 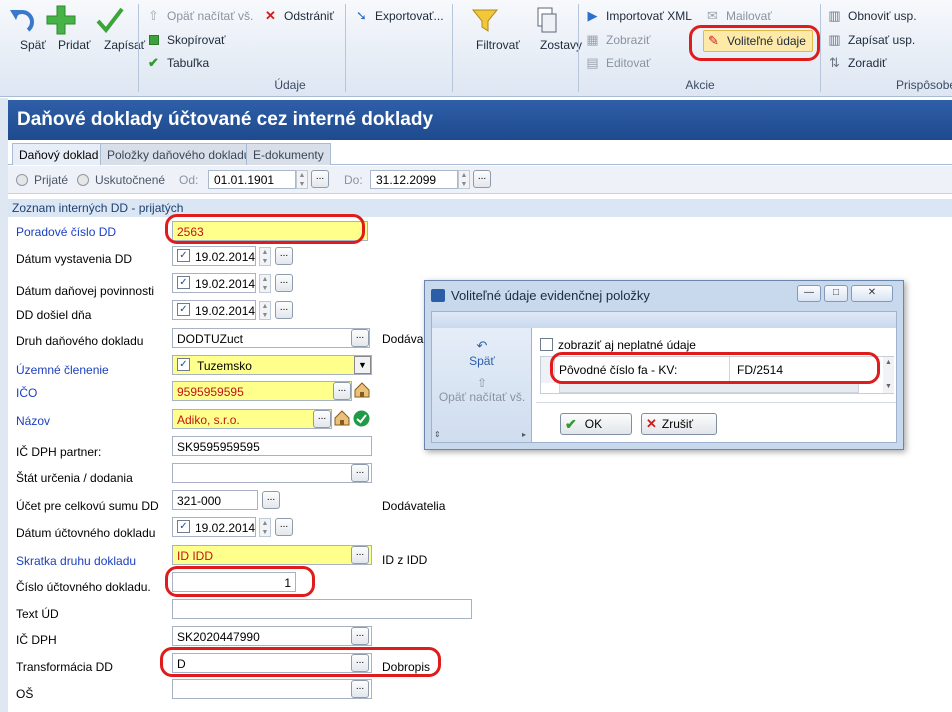 What do you see at coordinates (362, 365) in the screenshot?
I see `chevron-down-icon: ▼` at bounding box center [362, 365].